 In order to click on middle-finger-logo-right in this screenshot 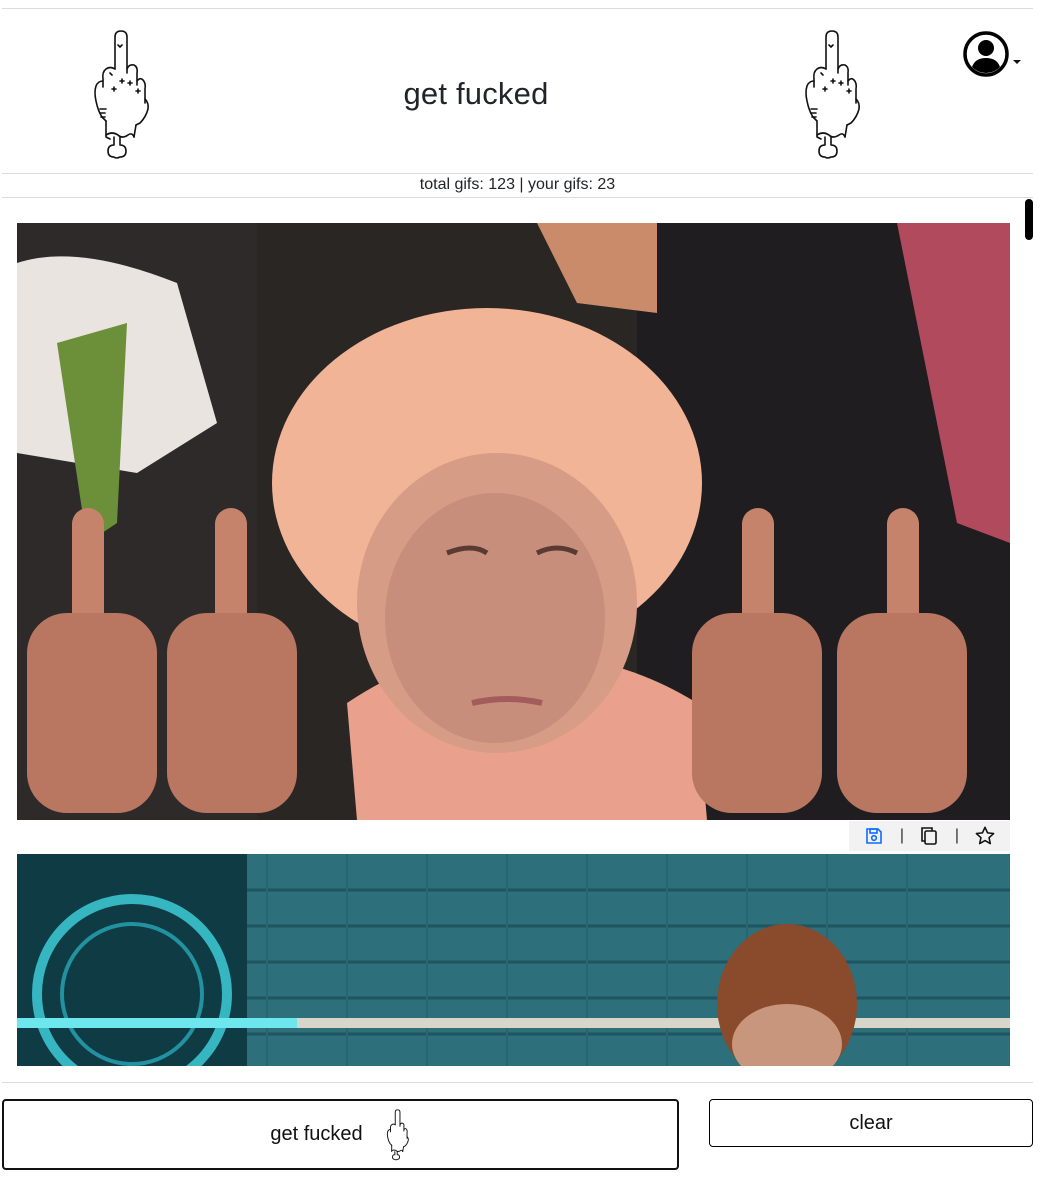, I will do `click(833, 95)`.